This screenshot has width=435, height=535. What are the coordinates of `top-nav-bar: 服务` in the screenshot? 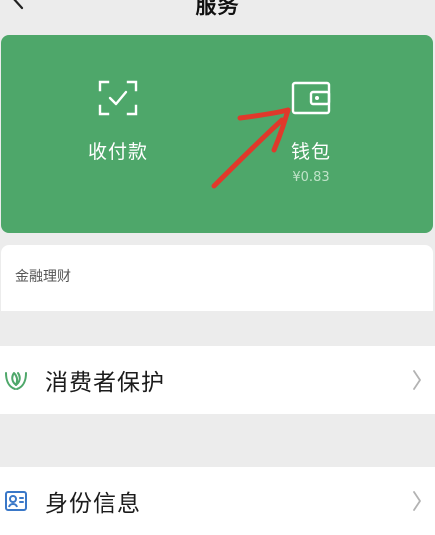 It's located at (217, 17).